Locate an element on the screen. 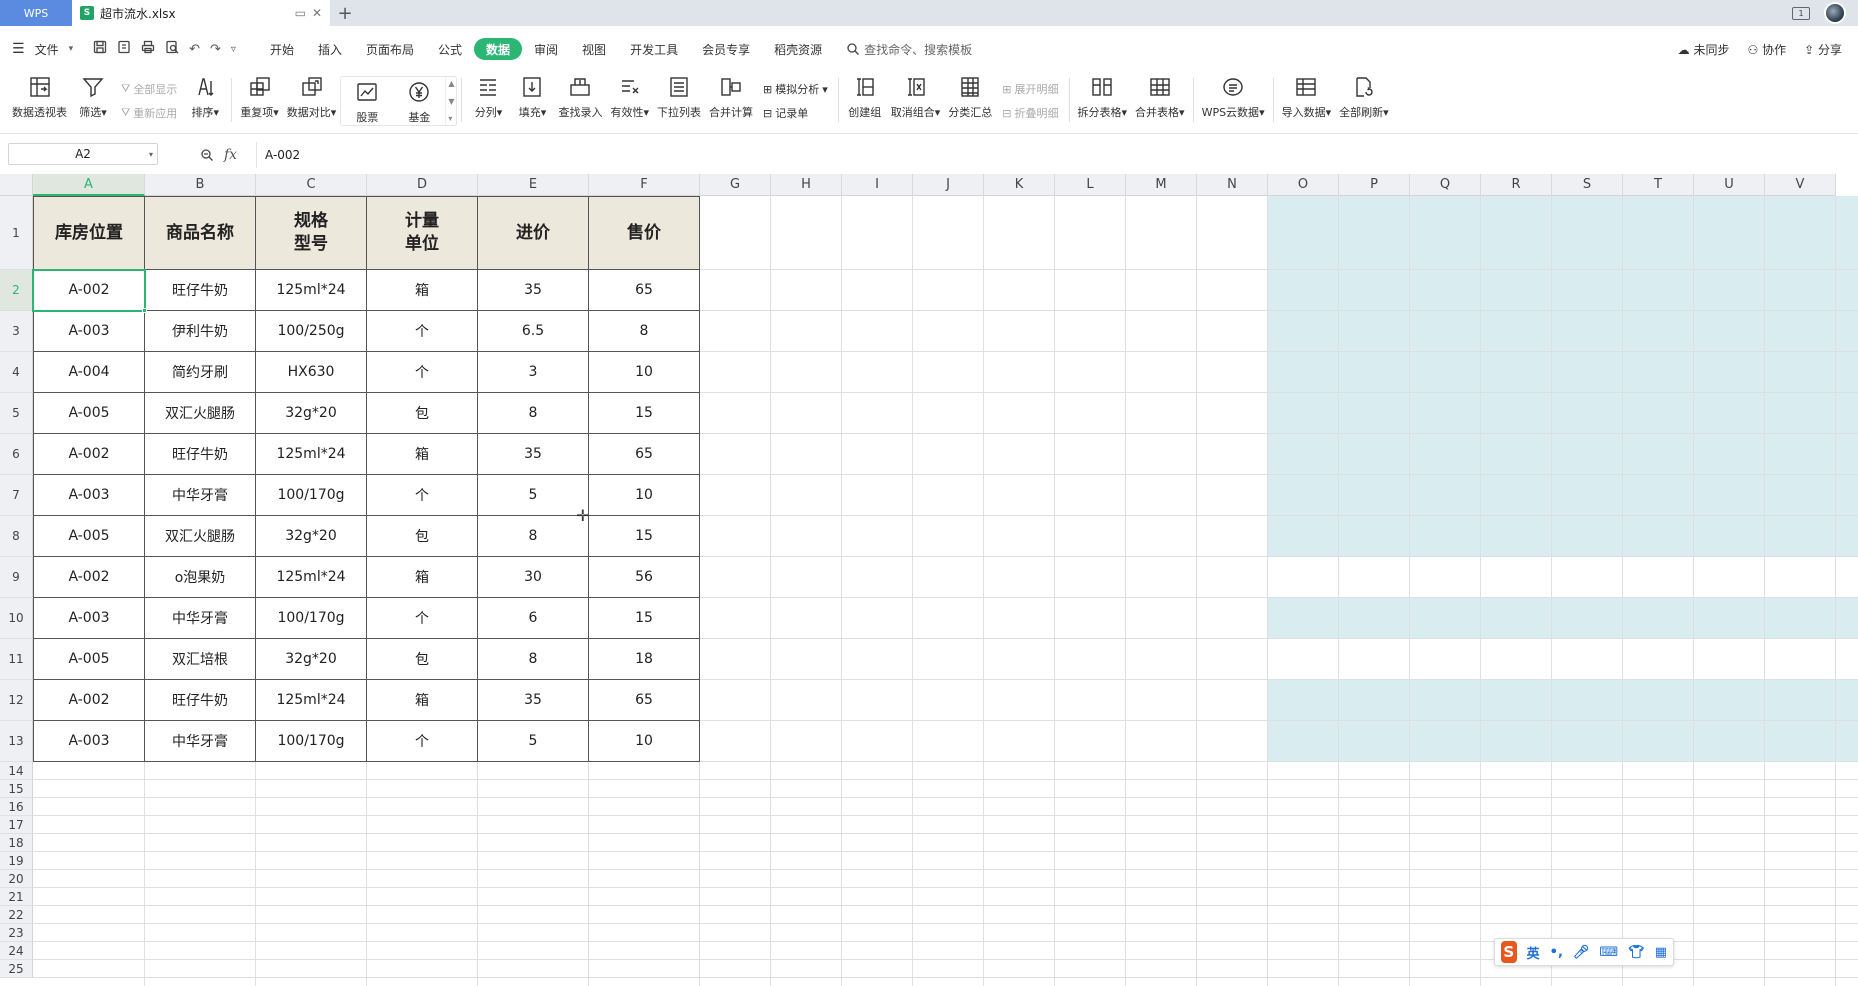  table-header-cell: 计量 单位 is located at coordinates (422, 233).